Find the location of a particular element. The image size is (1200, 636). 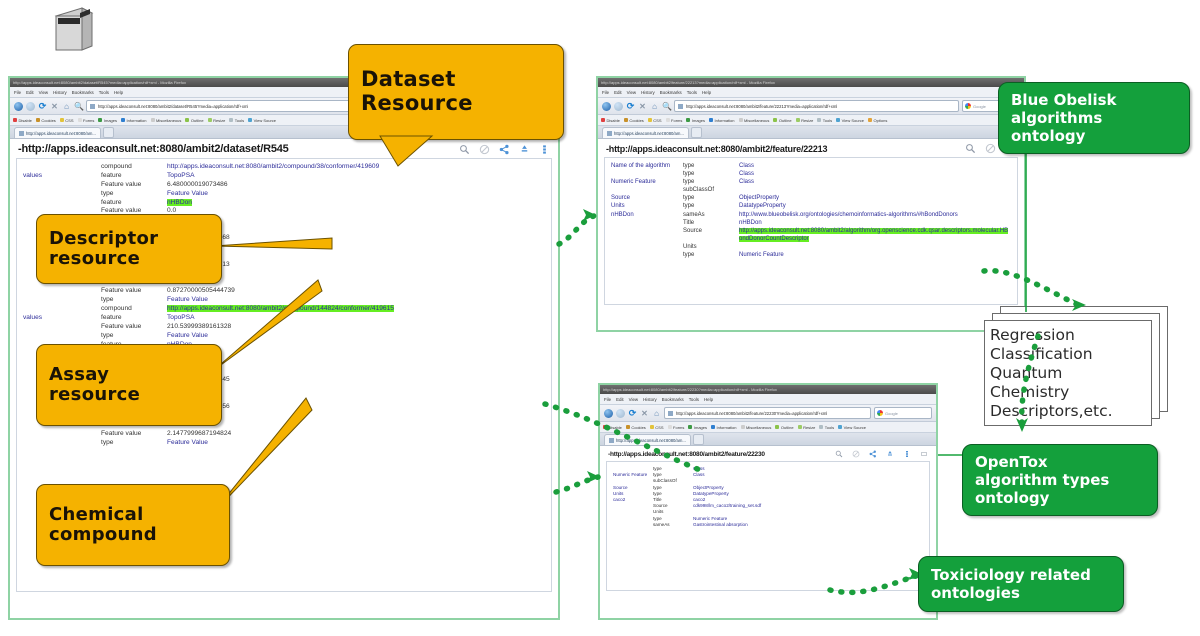

search-bar: Google is located at coordinates (903, 413).